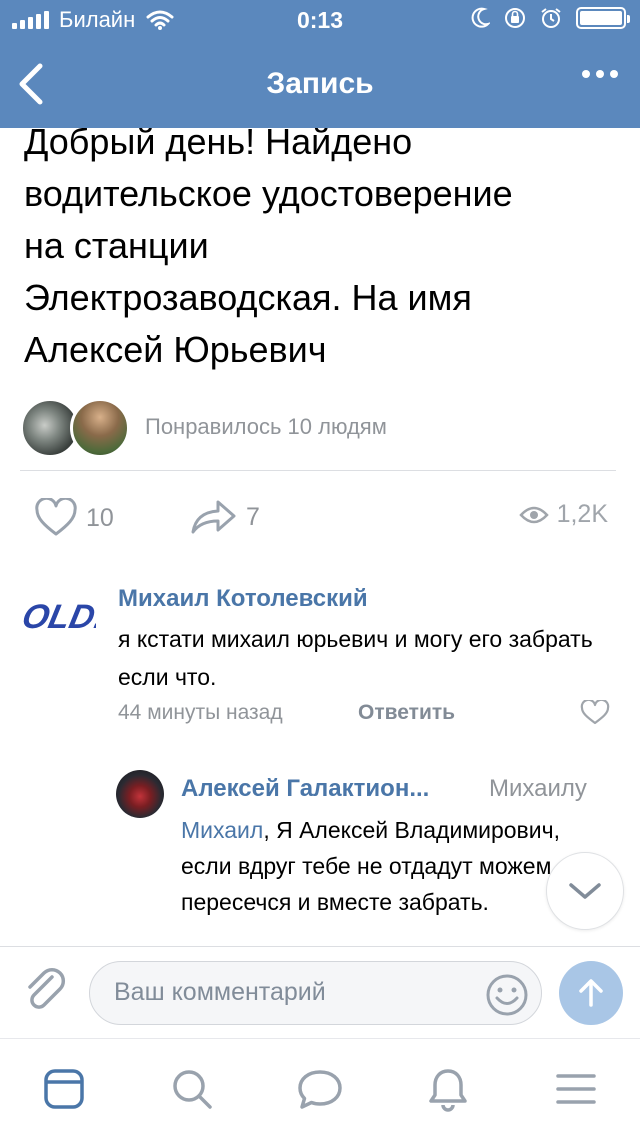  Describe the element at coordinates (268, 193) in the screenshot. I see `post-text-line: водительское удостоверение` at that location.